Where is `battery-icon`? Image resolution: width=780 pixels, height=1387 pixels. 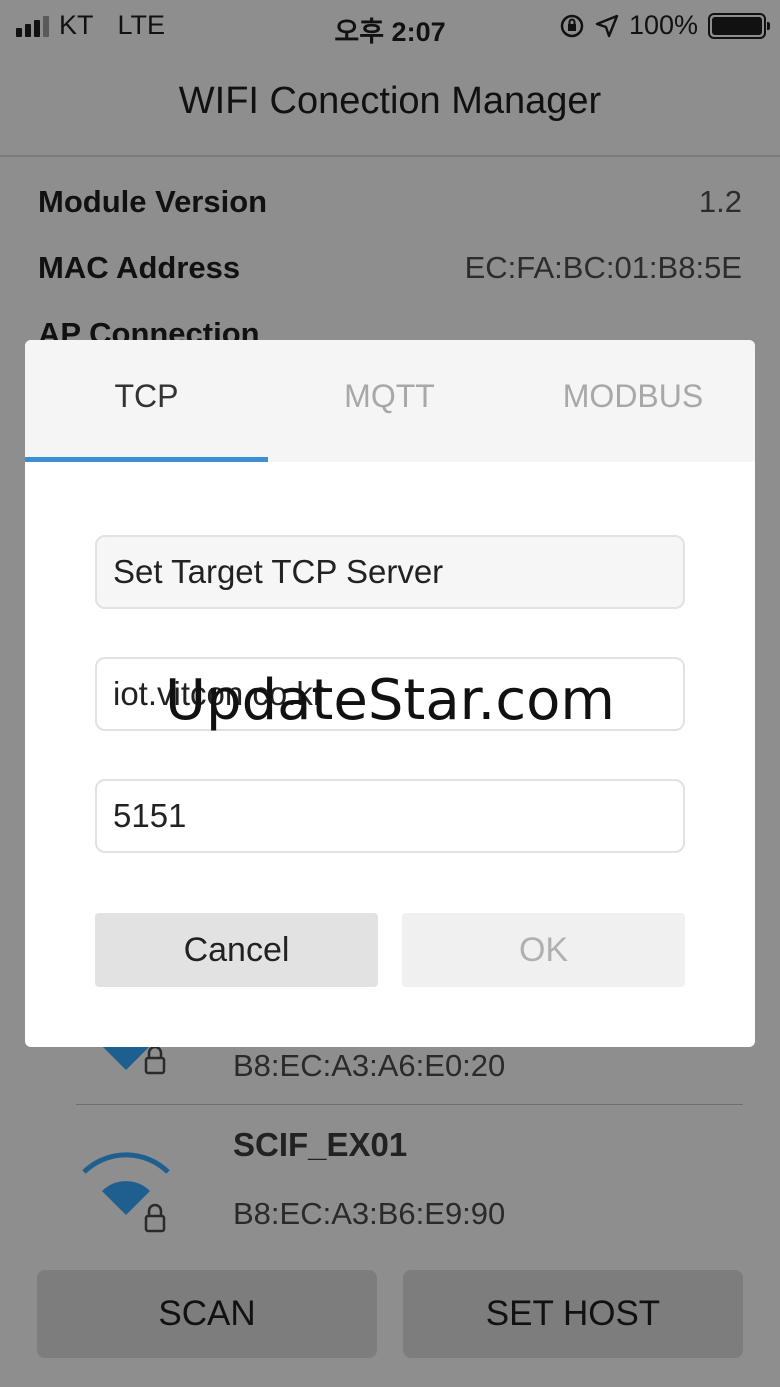
battery-icon is located at coordinates (739, 25).